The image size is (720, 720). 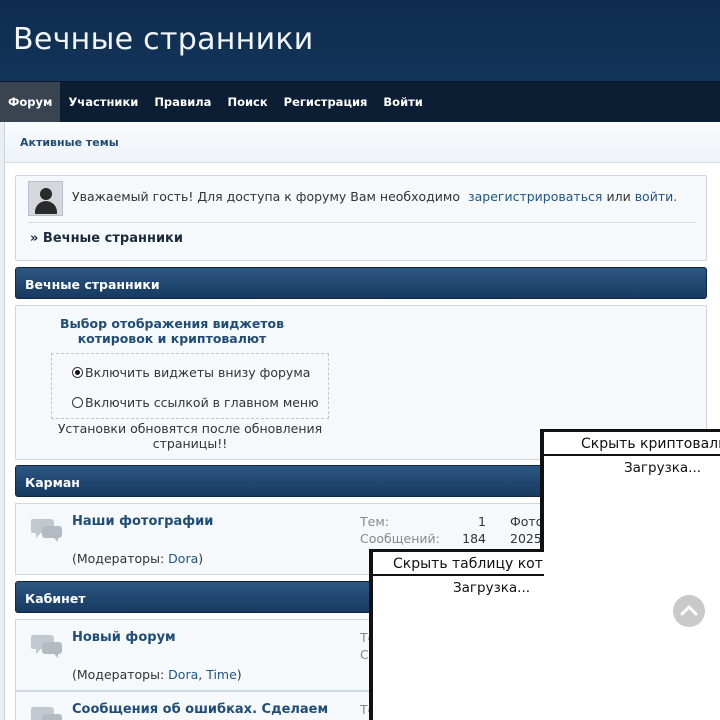 I want to click on hide-crypto-button: Скрыть криптовалюты, so click(x=632, y=444).